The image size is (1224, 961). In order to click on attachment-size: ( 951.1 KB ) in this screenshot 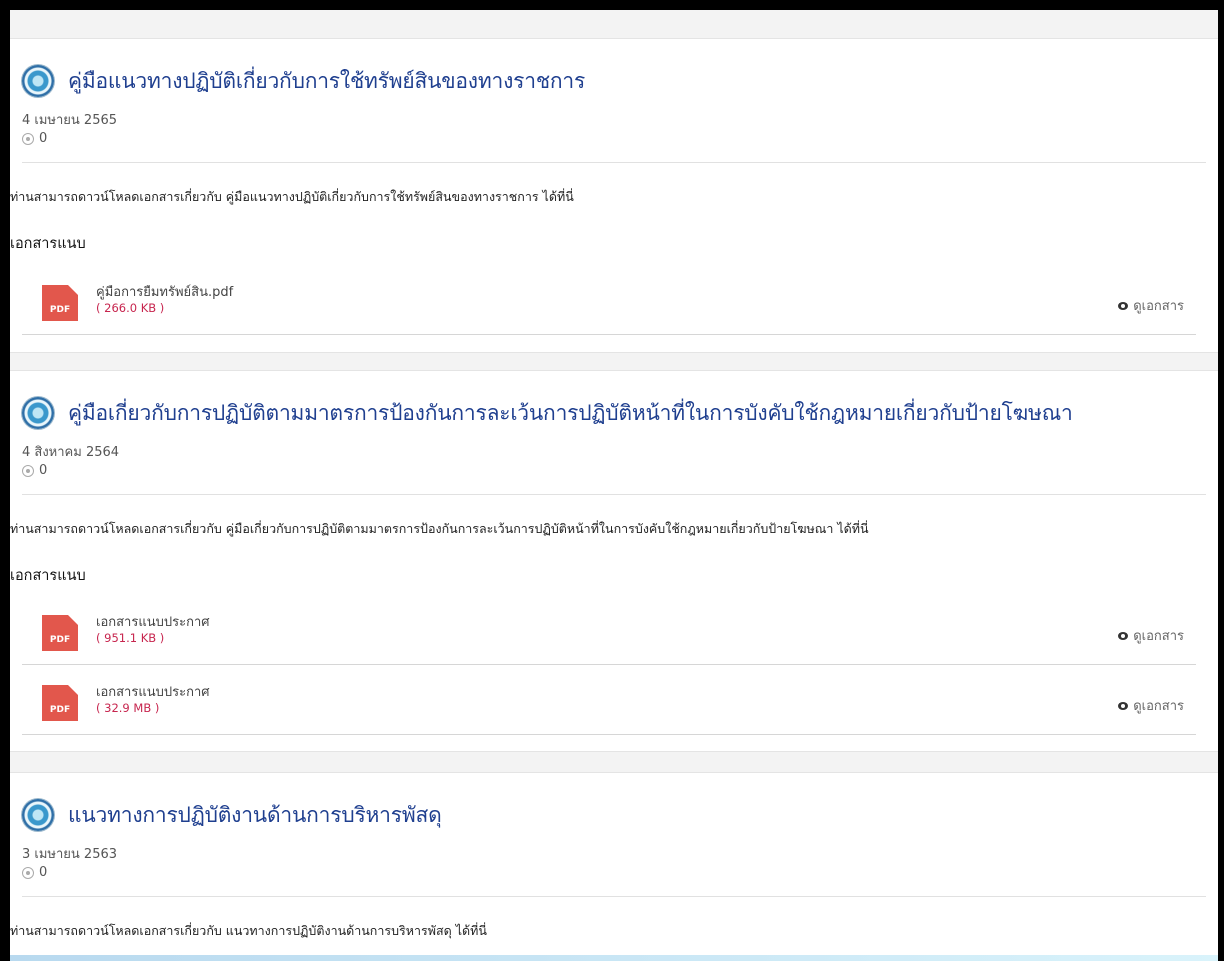, I will do `click(130, 638)`.